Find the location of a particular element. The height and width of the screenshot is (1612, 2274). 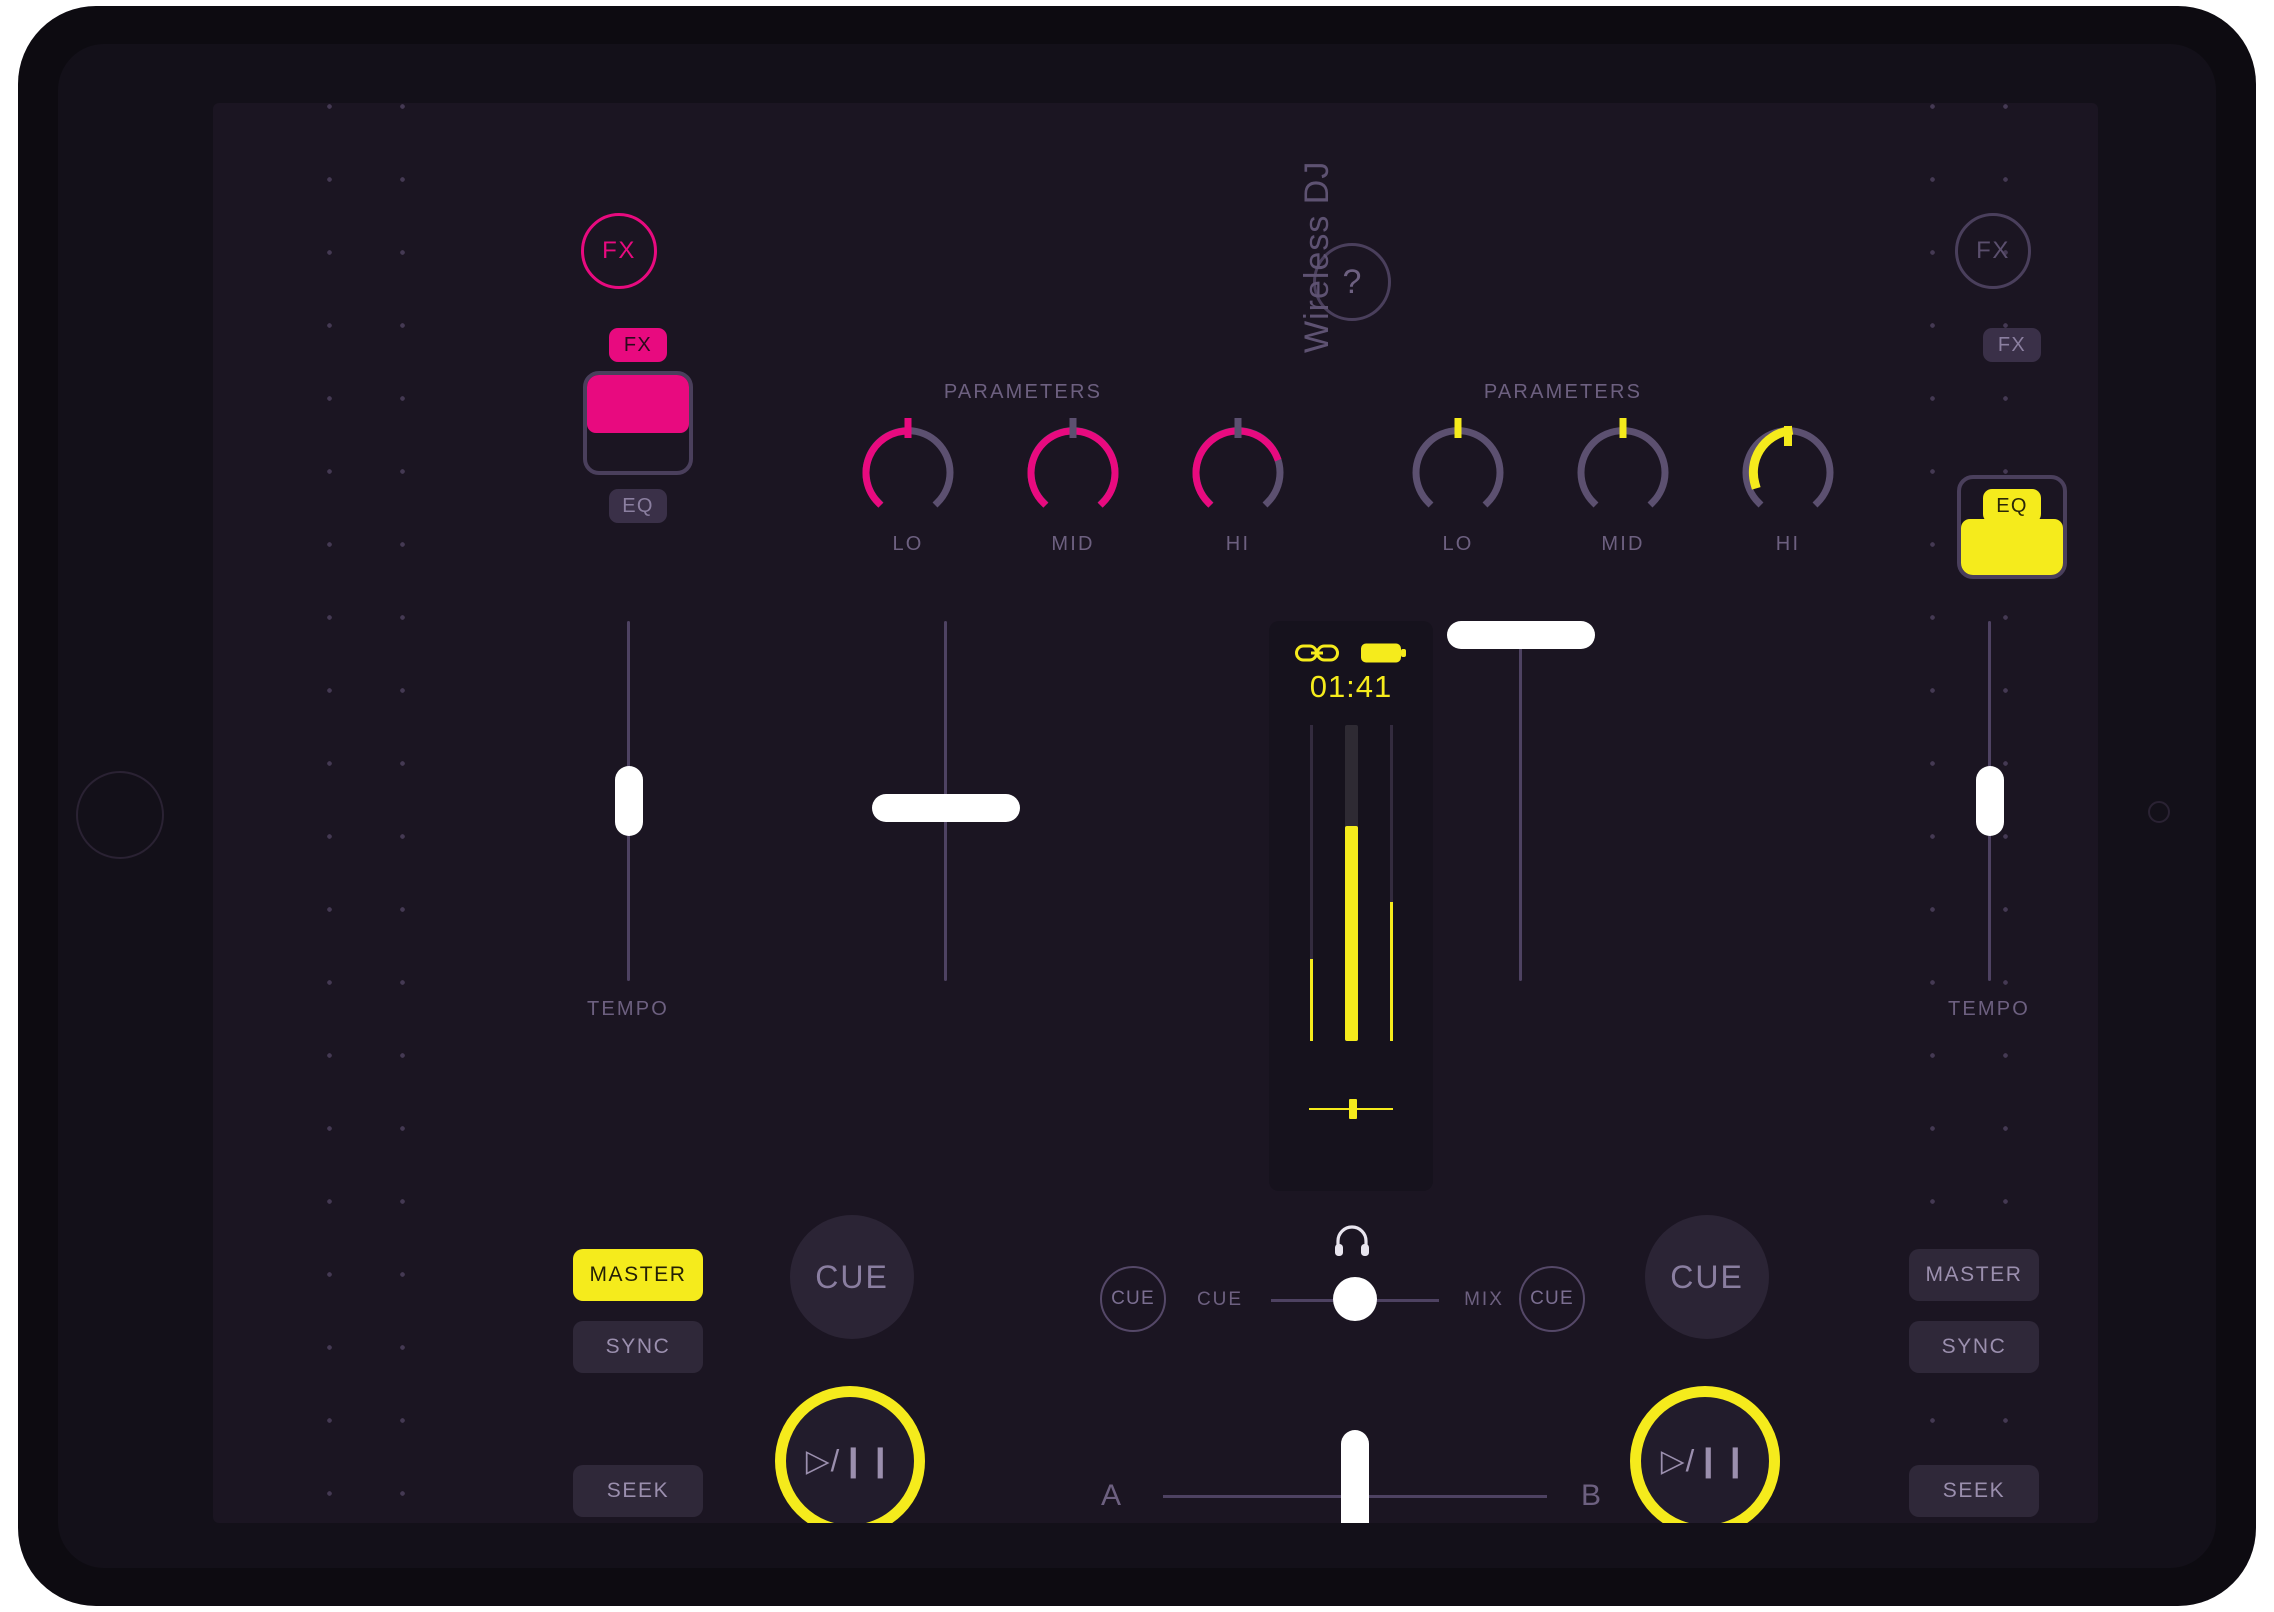

meter-center-fill is located at coordinates (1351, 933).